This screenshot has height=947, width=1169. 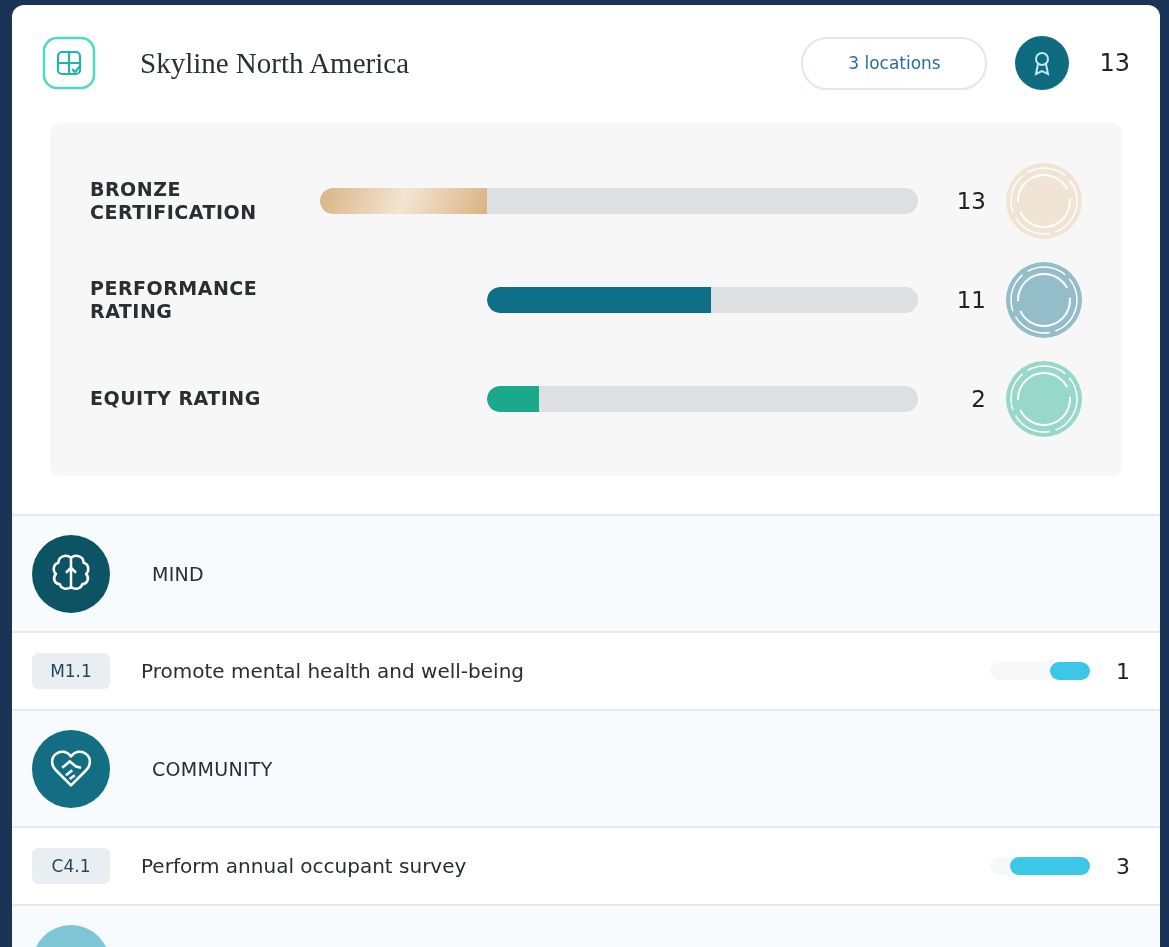 I want to click on metric-value: 13, so click(x=970, y=200).